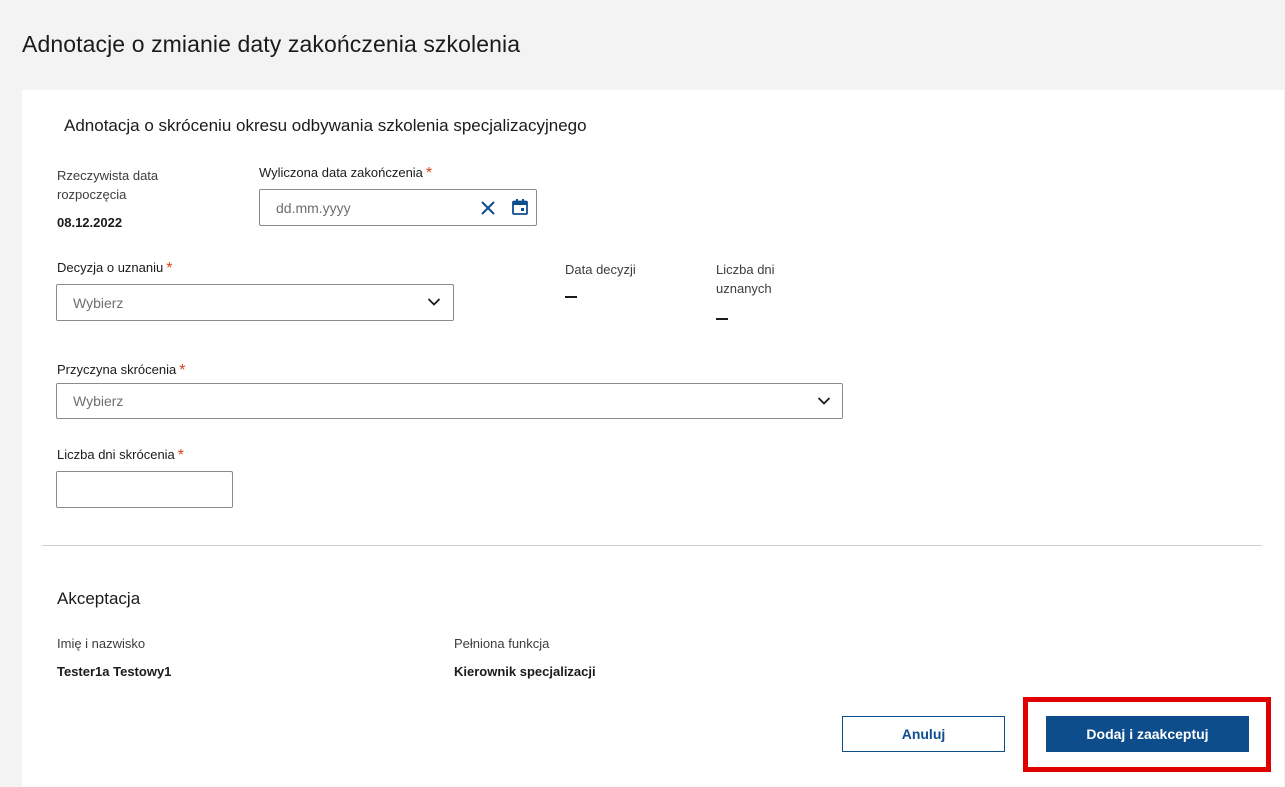 The image size is (1285, 787). I want to click on decision-label: Decyzja o uznaniu *, so click(114, 267).